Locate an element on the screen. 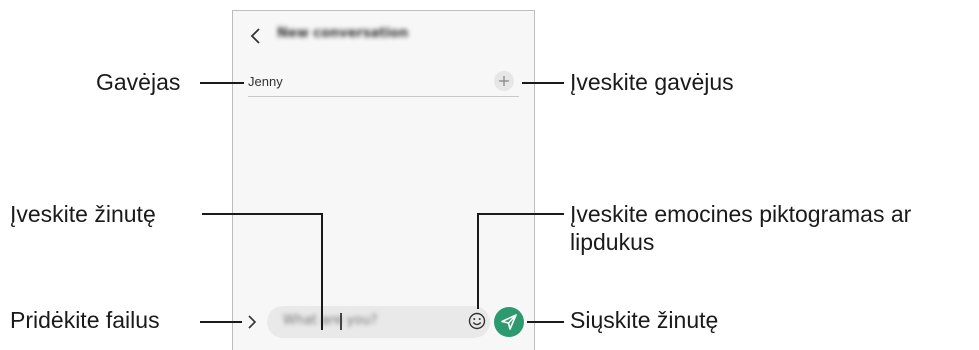 The image size is (979, 350). leader-send-message is located at coordinates (545, 322).